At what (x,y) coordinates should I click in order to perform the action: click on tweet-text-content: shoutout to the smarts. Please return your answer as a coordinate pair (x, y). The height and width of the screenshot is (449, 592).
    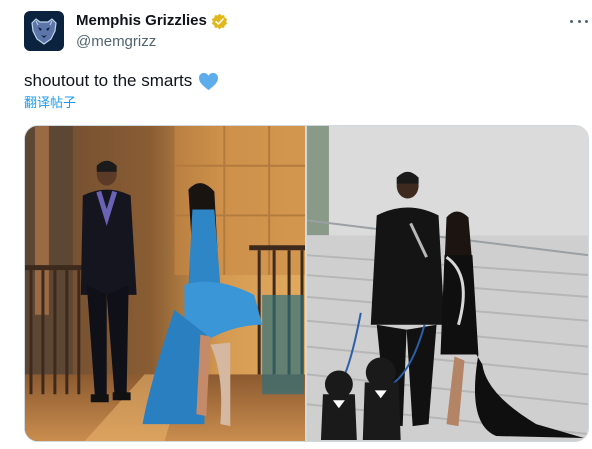
    Looking at the image, I should click on (108, 80).